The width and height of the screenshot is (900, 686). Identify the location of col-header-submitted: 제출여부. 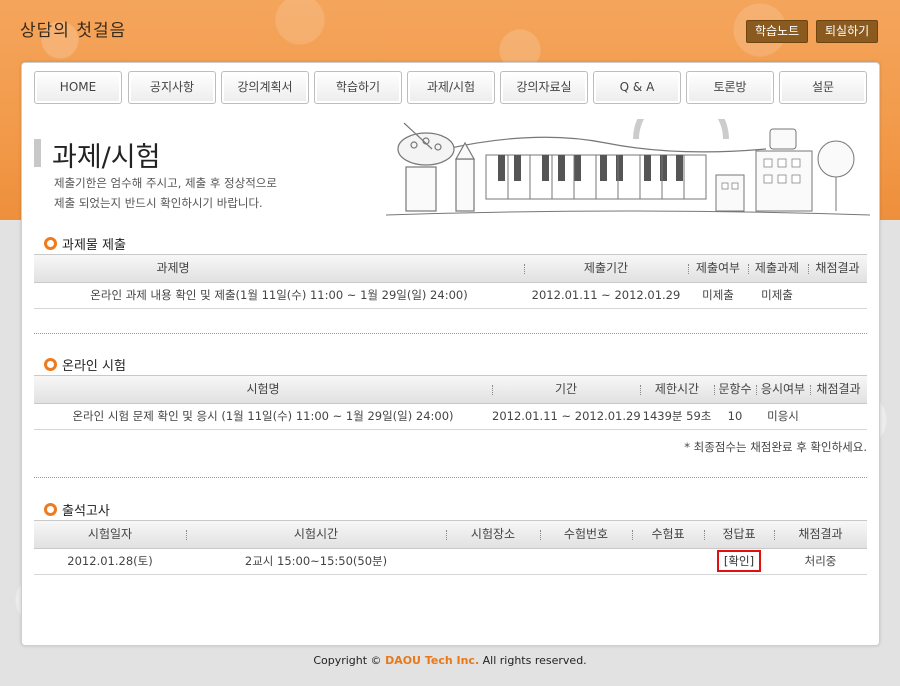
(718, 268).